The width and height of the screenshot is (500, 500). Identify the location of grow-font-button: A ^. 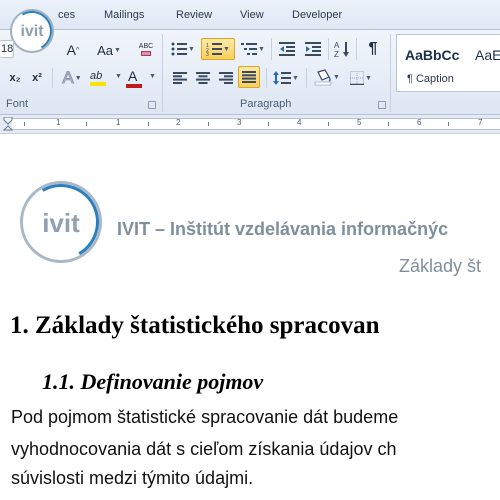
(73, 50).